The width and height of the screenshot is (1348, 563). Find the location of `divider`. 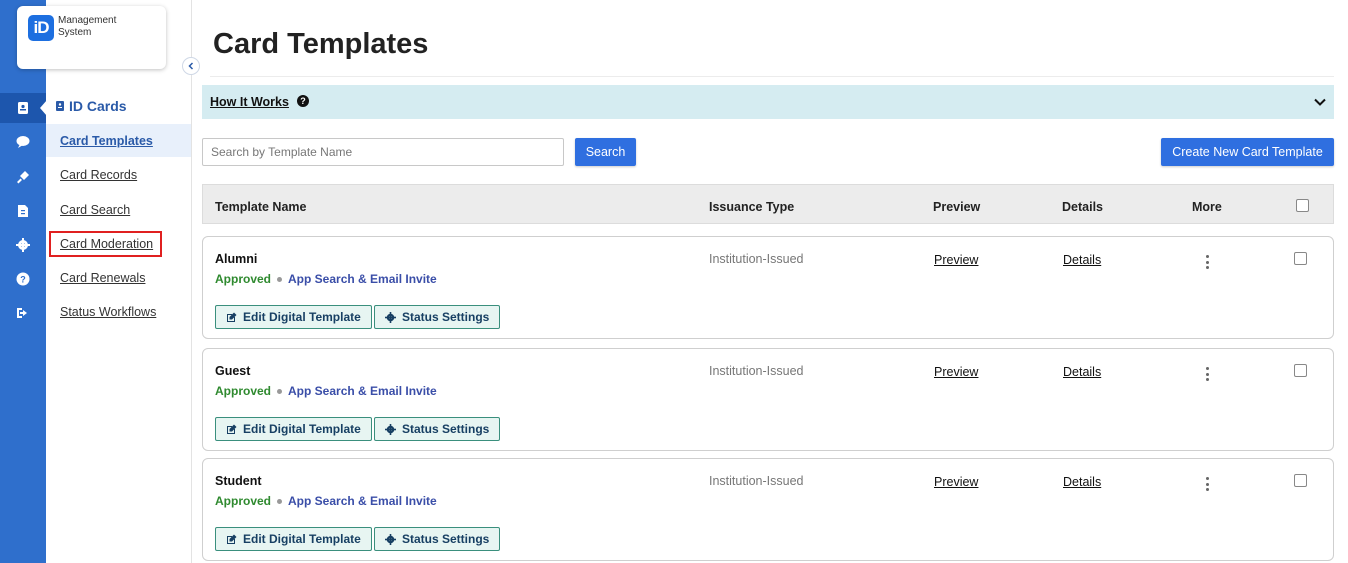

divider is located at coordinates (772, 76).